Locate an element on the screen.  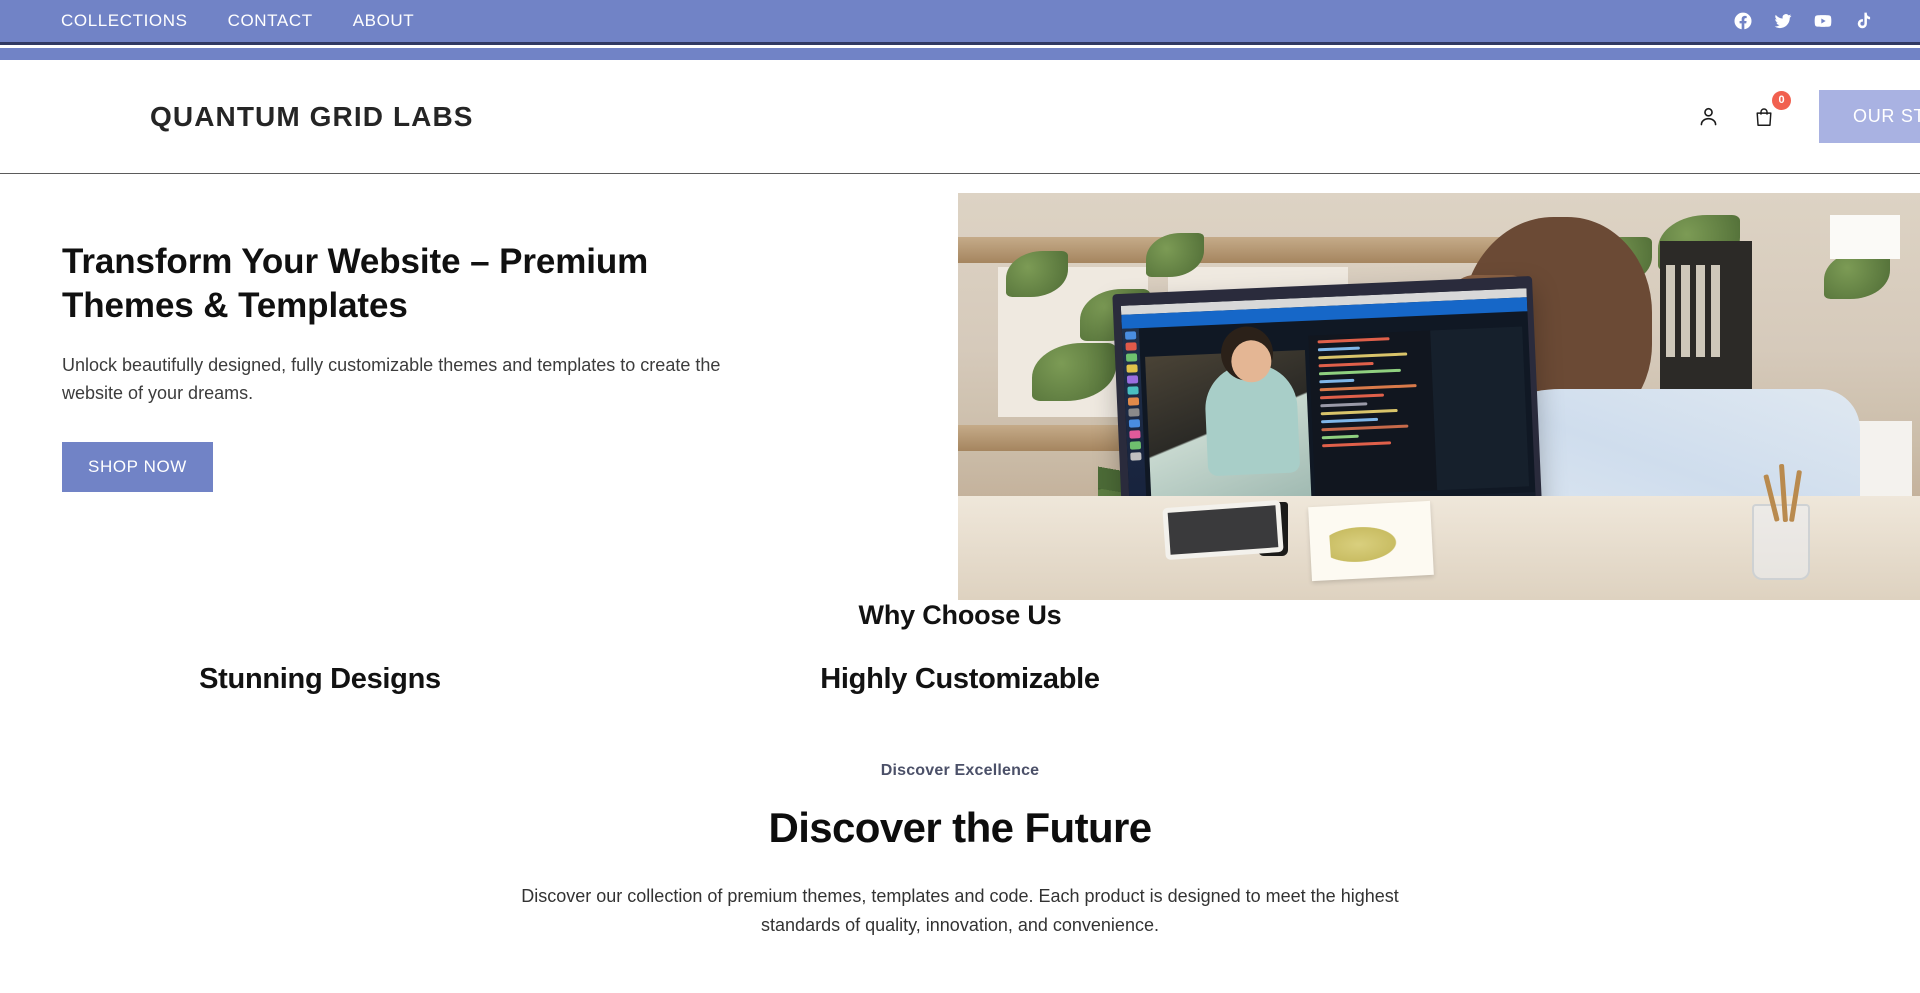
tiktok-icon is located at coordinates (1863, 21).